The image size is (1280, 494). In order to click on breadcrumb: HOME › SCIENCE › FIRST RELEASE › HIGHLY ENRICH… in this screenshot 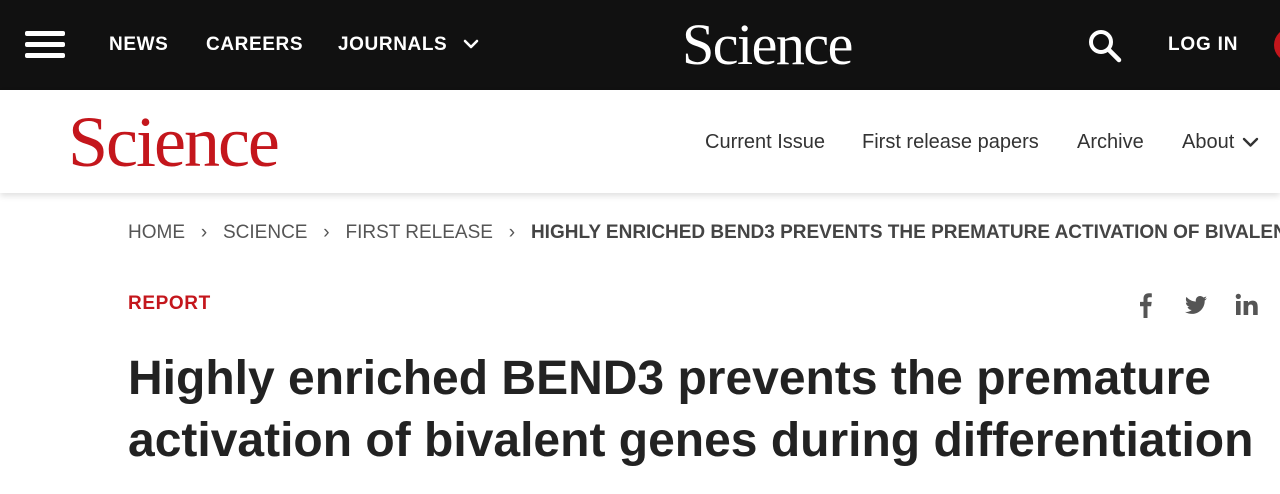, I will do `click(704, 233)`.